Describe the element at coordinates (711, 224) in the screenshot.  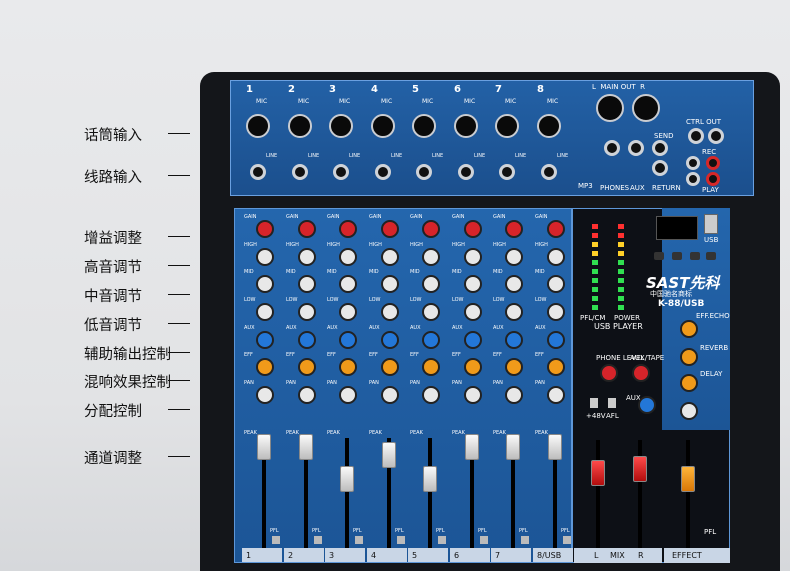
I see `usb-port` at that location.